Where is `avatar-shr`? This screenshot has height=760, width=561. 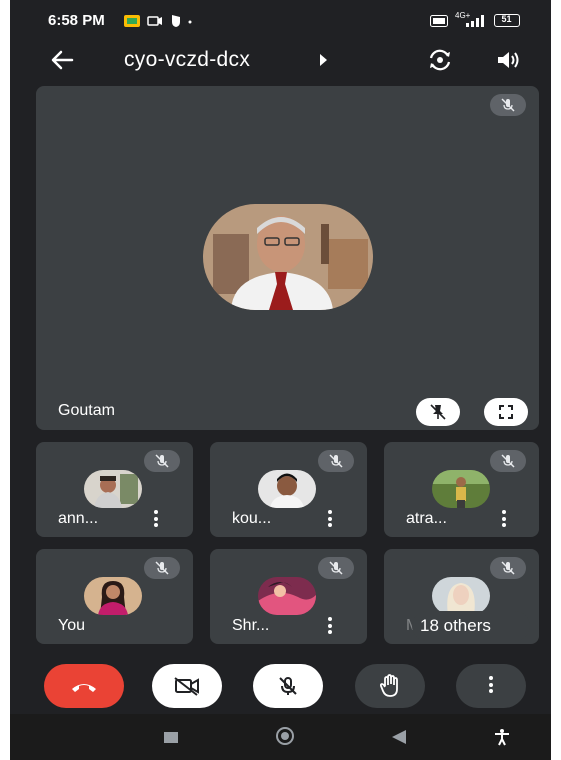
avatar-shr is located at coordinates (287, 596).